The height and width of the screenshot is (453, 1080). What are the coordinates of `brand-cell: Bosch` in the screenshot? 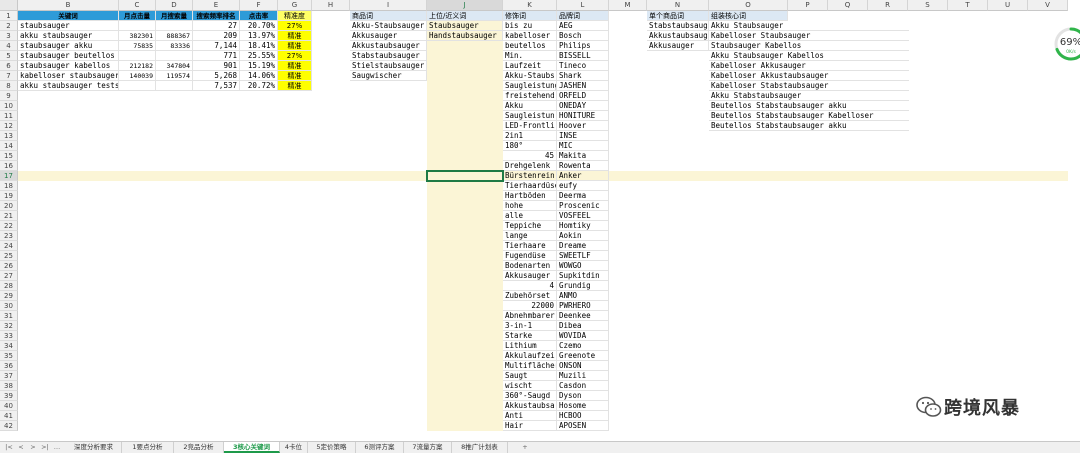 It's located at (583, 36).